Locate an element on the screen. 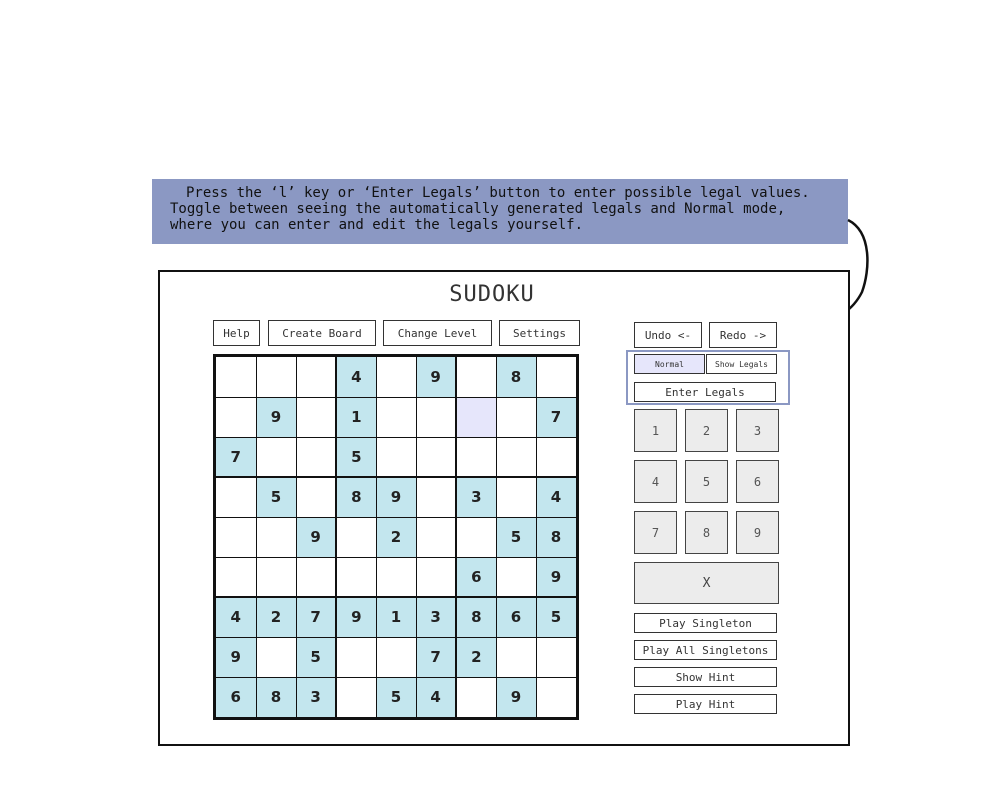  number-key: 4 is located at coordinates (655, 481).